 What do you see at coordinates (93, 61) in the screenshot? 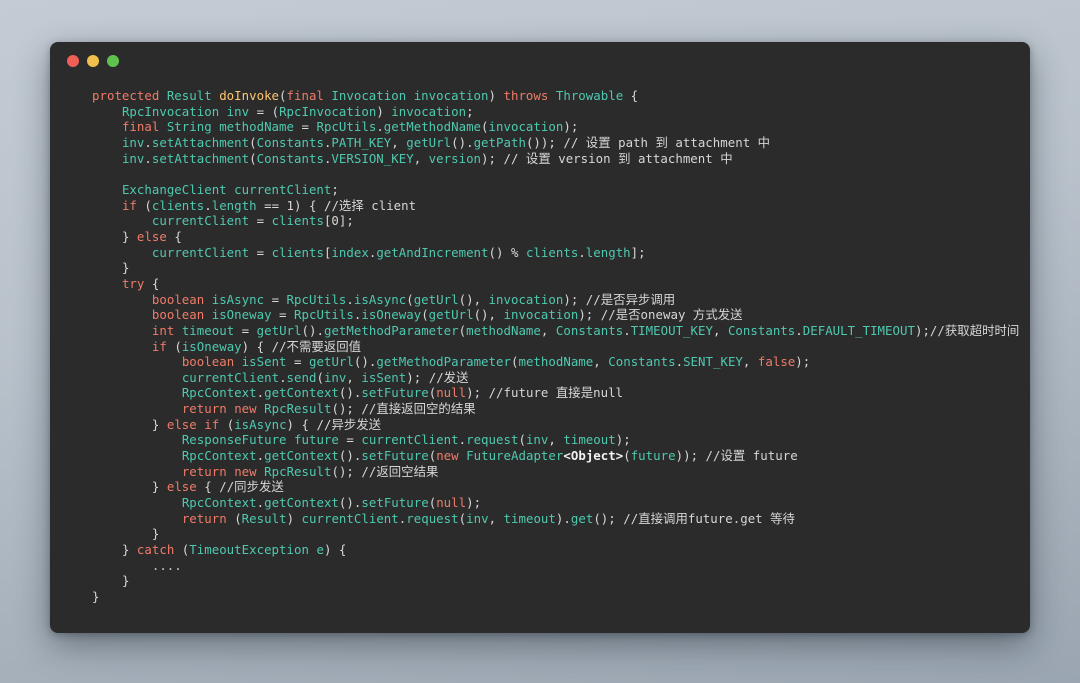
I see `minimize-button` at bounding box center [93, 61].